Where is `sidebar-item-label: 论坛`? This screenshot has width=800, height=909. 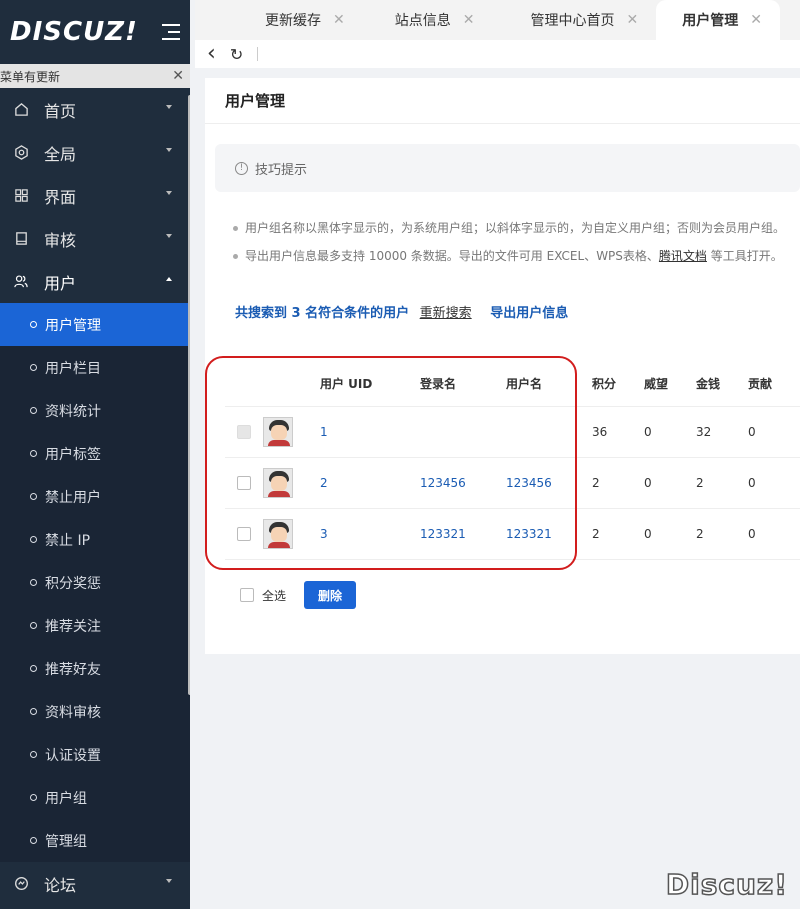
sidebar-item-label: 论坛 is located at coordinates (60, 885).